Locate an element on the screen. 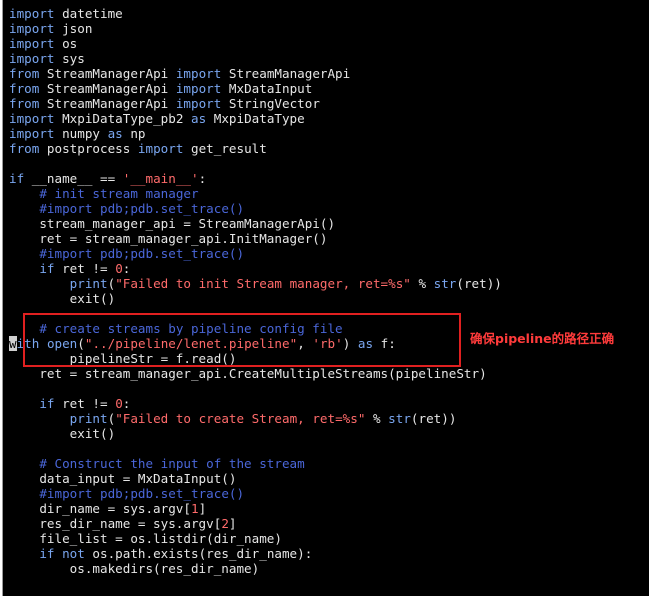 The width and height of the screenshot is (649, 596). code-token: dir_name = sys.argv[ is located at coordinates (100, 508).